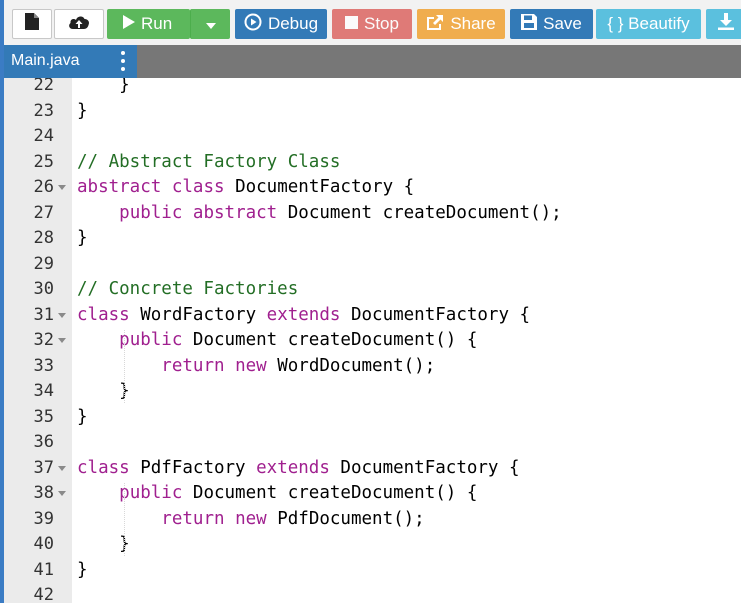 The height and width of the screenshot is (603, 741). Describe the element at coordinates (351, 24) in the screenshot. I see `stop-square-icon` at that location.